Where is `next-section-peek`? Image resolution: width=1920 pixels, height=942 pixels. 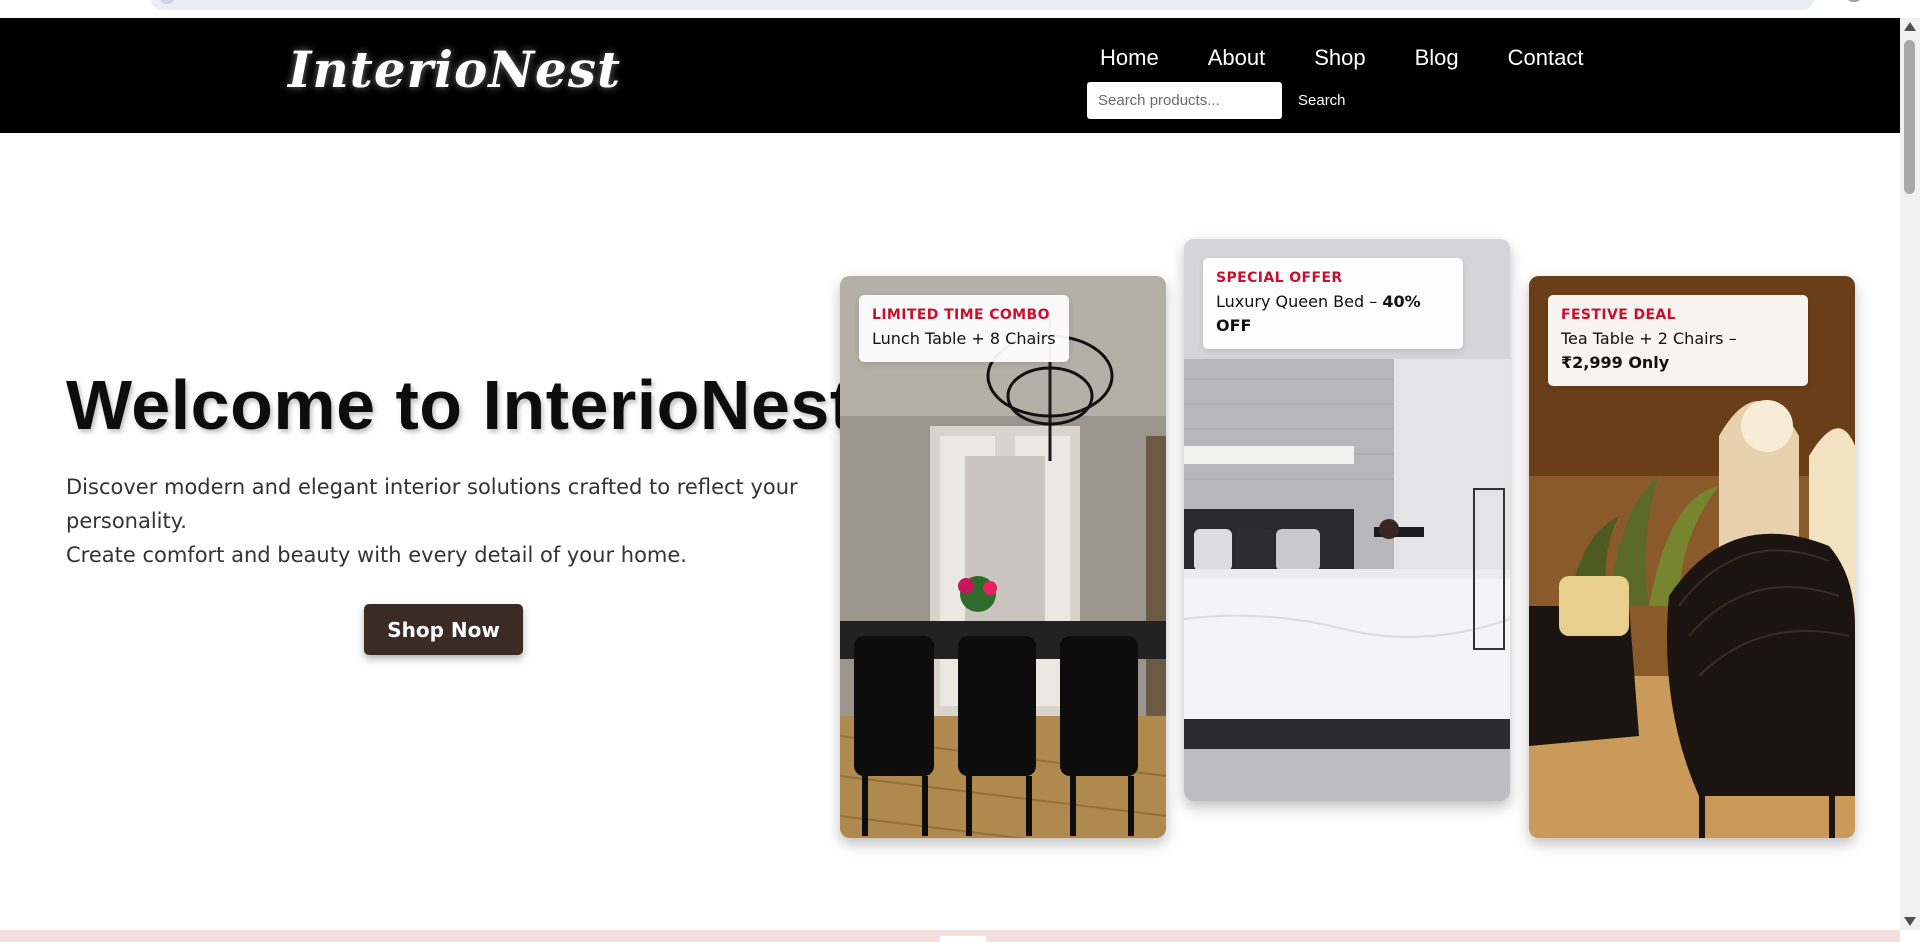 next-section-peek is located at coordinates (950, 936).